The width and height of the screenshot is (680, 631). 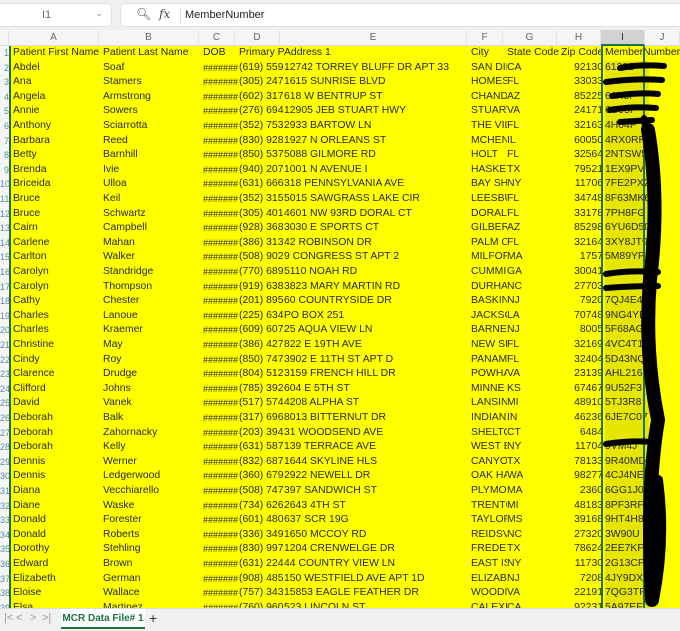 I want to click on cell-first-name: Diane, so click(x=58, y=506).